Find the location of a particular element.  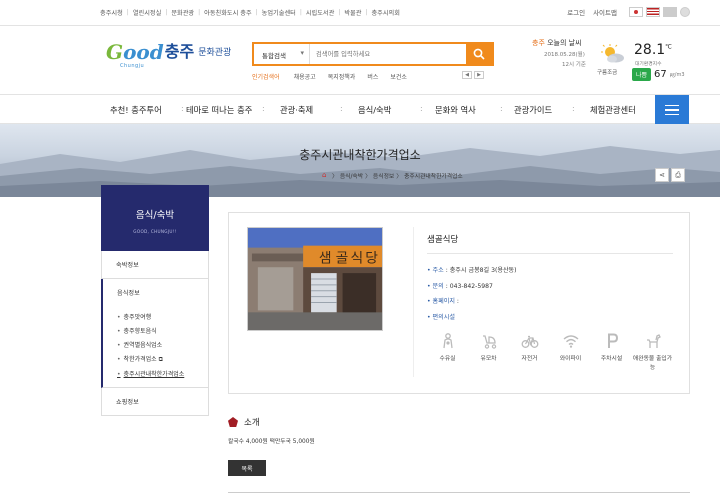

util-link-child-city: 아동친화도시 충주 is located at coordinates (228, 12).